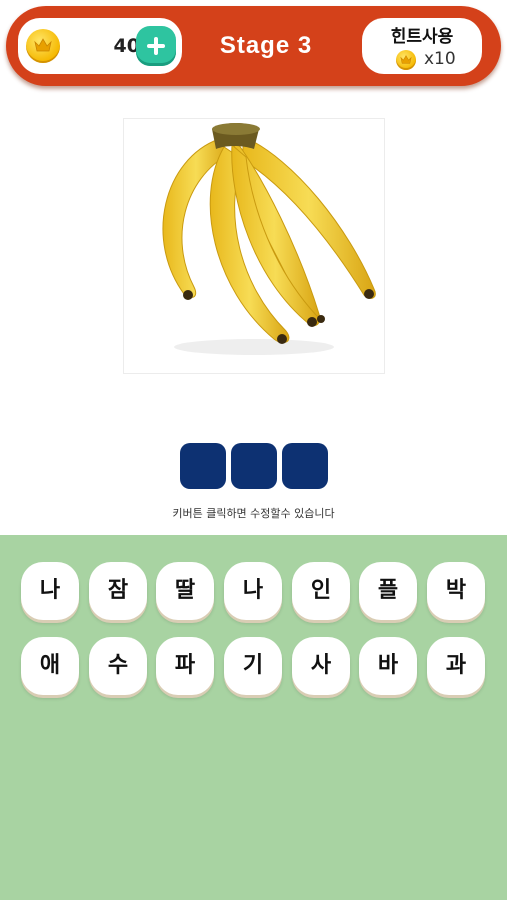 The image size is (507, 900). Describe the element at coordinates (422, 37) in the screenshot. I see `hint-label: 힌트사용` at that location.